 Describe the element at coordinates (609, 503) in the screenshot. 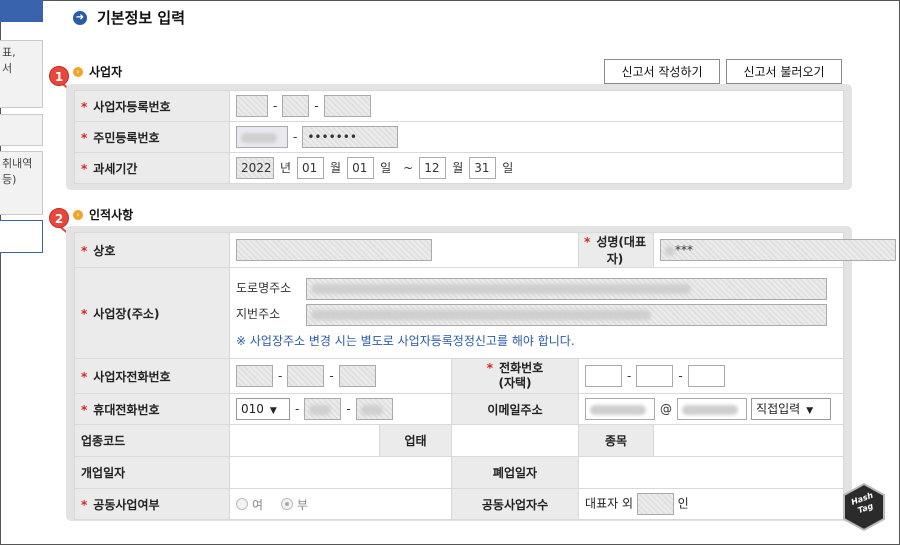

I see `rep-except-text: 대표자 외` at that location.